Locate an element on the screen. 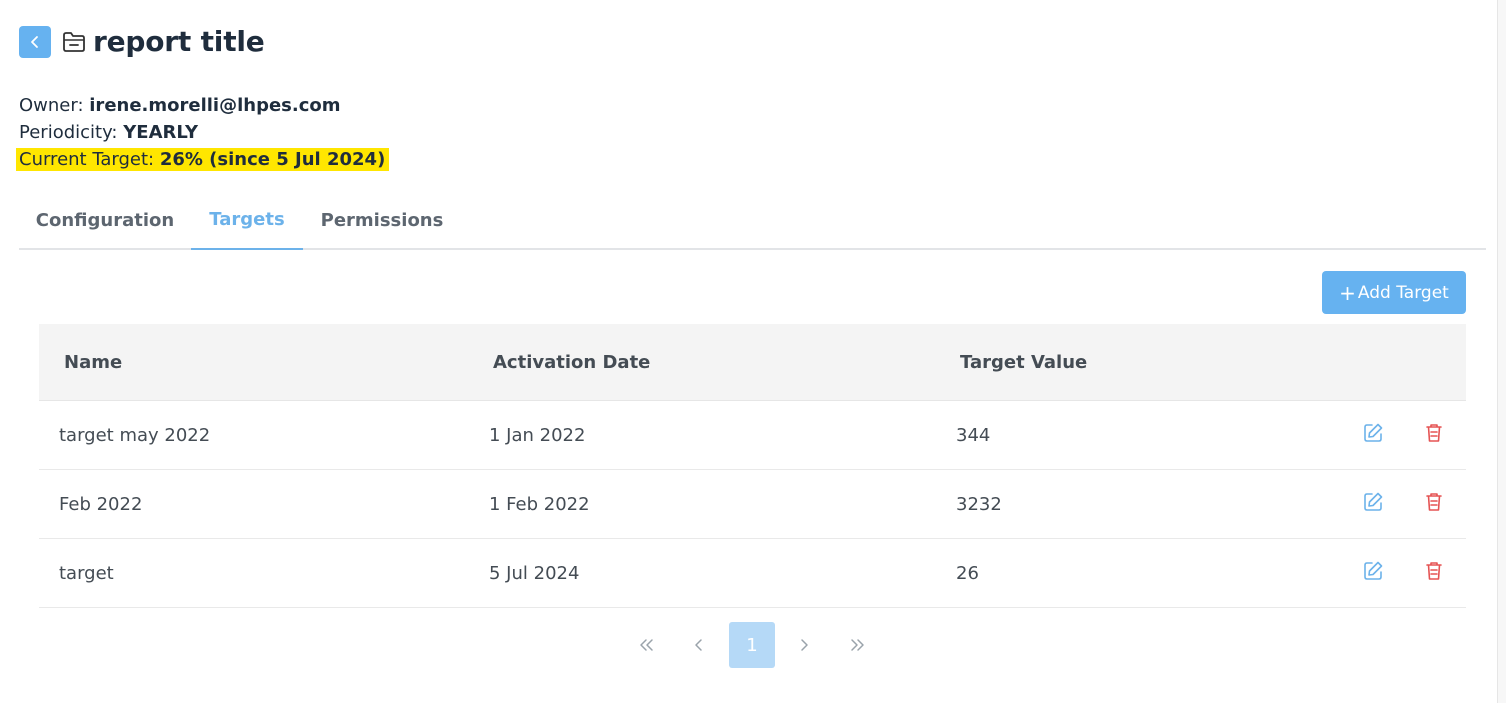 This screenshot has width=1506, height=703. last-page-icon is located at coordinates (857, 645).